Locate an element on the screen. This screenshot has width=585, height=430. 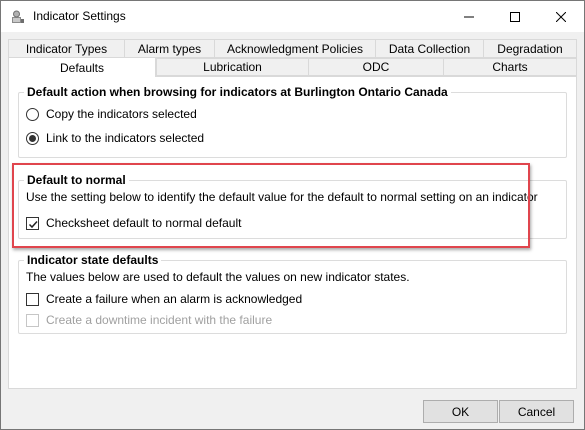
radio-copy-indicators: Copy the indicators selected is located at coordinates (111, 114).